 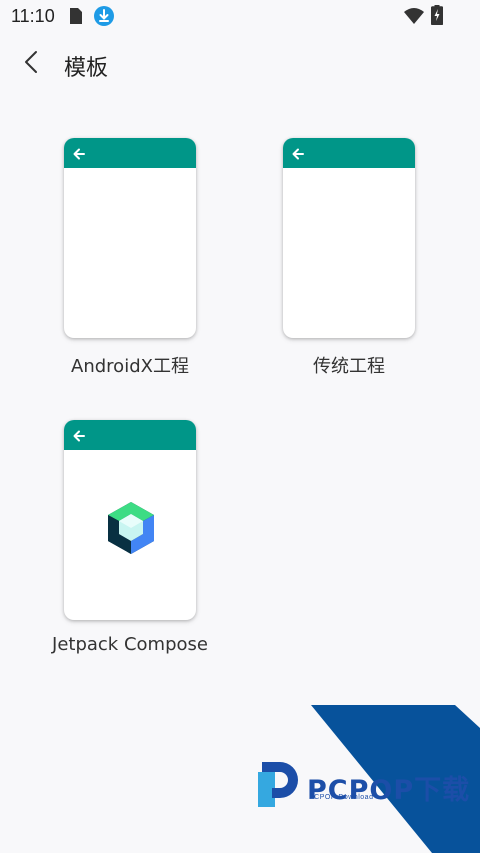 I want to click on template-label: AndroidX工程, so click(x=130, y=366).